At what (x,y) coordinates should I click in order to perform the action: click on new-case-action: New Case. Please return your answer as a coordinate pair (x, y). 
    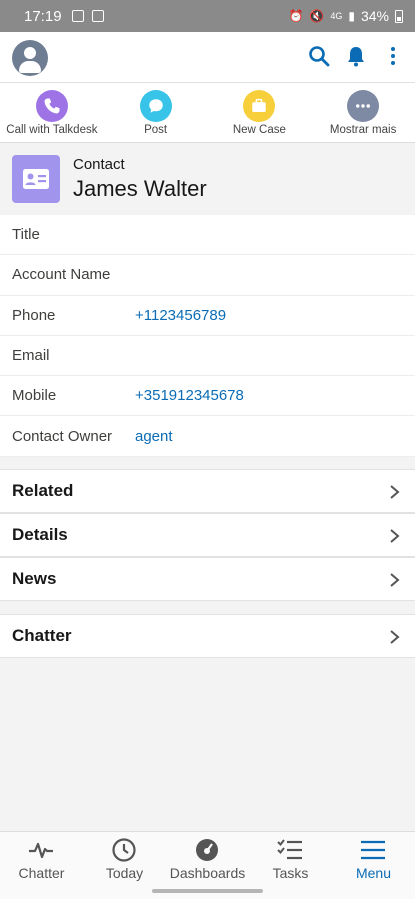
    Looking at the image, I should click on (260, 112).